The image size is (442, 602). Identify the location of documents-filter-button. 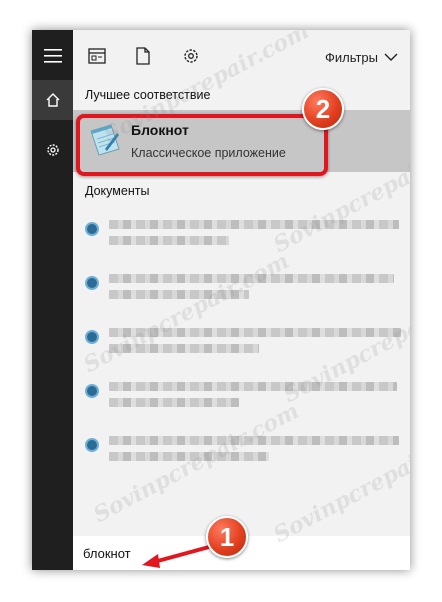
(143, 56).